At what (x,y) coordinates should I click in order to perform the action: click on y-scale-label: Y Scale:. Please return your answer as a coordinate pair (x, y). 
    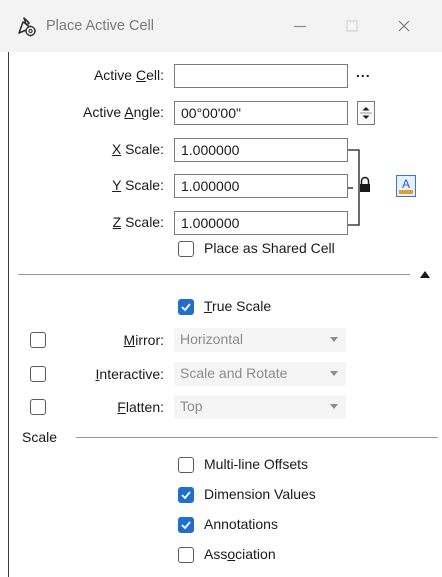
    Looking at the image, I should click on (138, 185).